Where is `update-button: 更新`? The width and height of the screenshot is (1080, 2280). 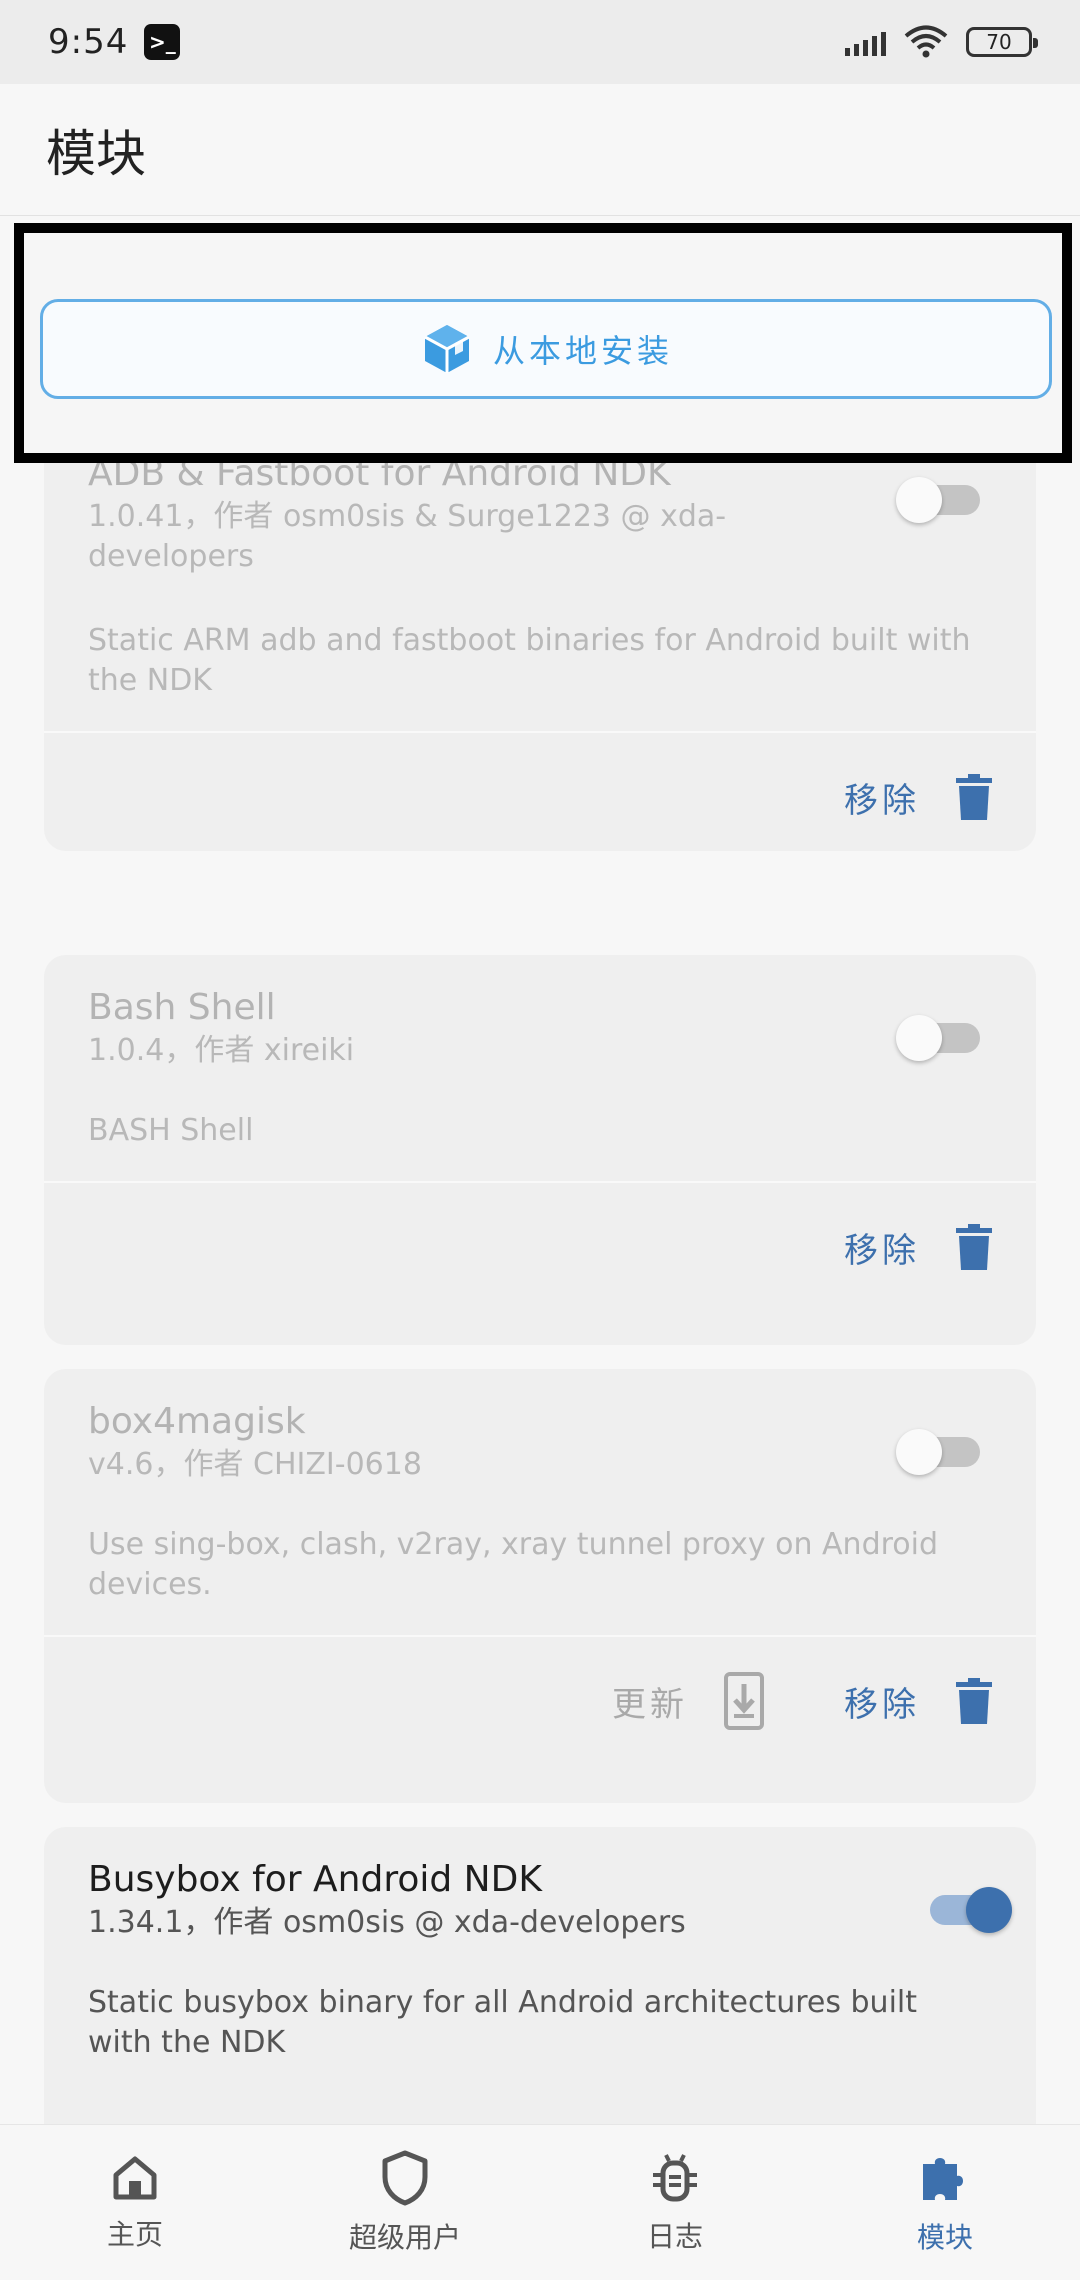
update-button: 更新 is located at coordinates (688, 1701).